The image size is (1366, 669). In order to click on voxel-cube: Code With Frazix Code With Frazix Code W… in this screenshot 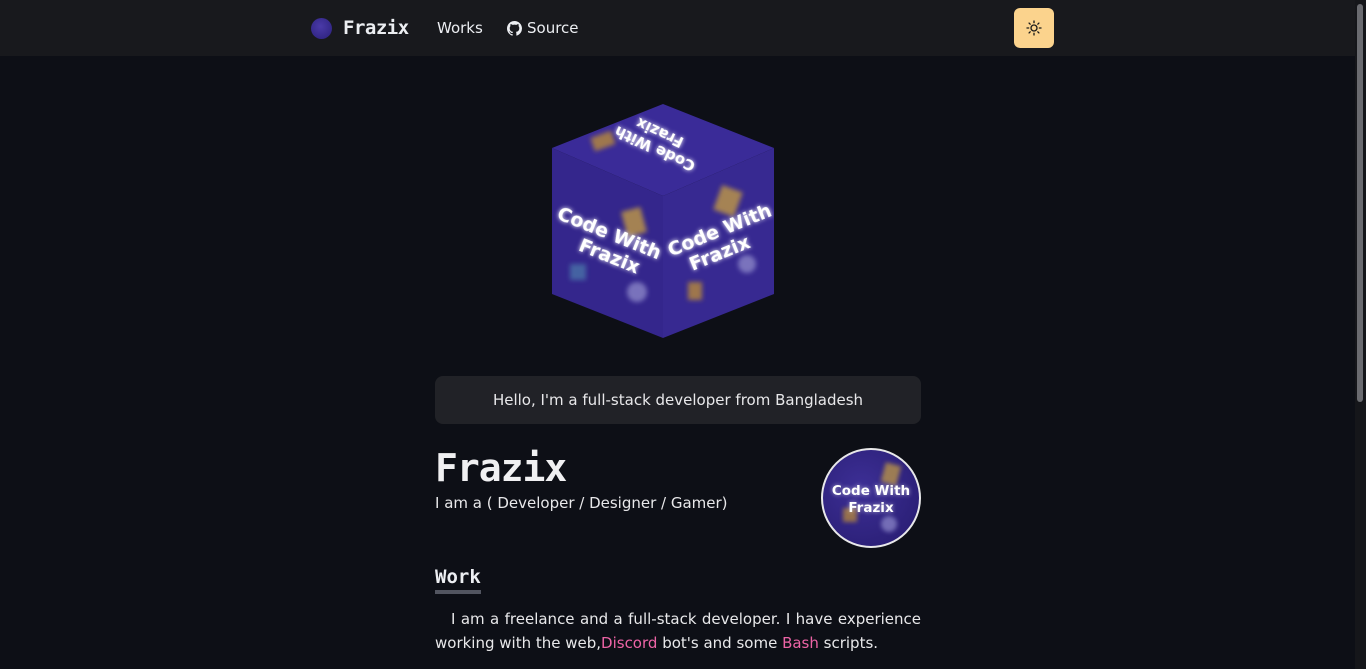, I will do `click(663, 221)`.